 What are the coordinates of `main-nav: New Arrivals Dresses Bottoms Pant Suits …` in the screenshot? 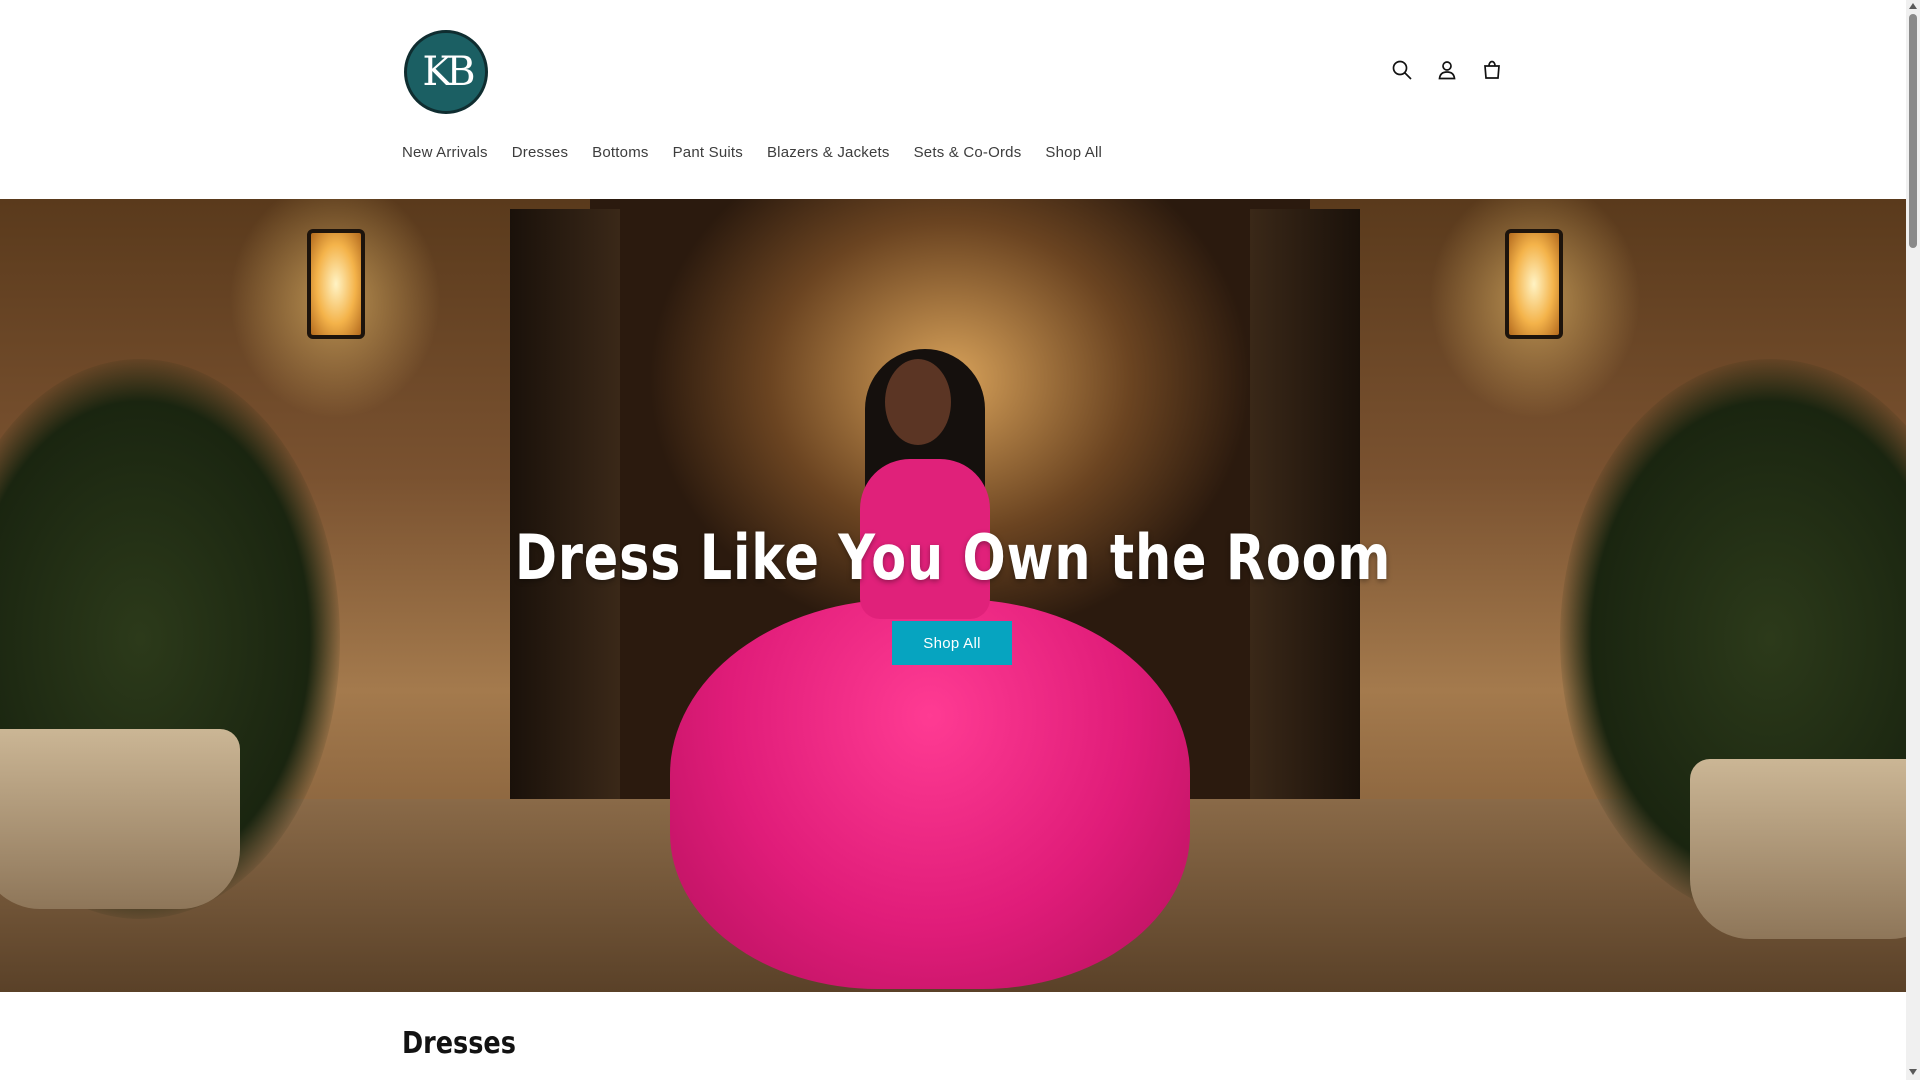 It's located at (764, 152).